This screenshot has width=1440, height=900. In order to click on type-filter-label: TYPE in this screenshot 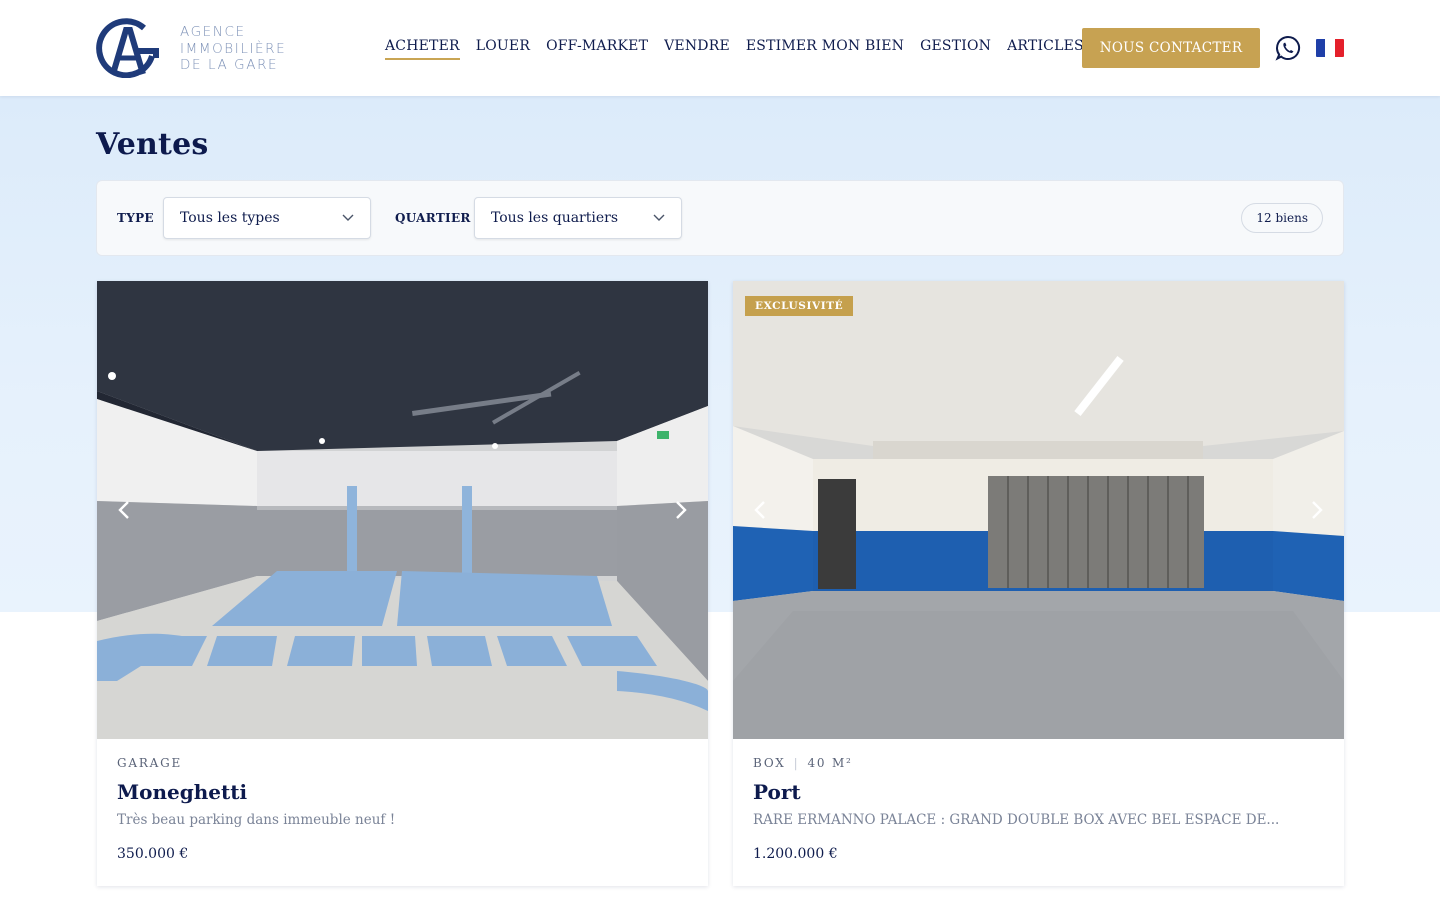, I will do `click(135, 218)`.